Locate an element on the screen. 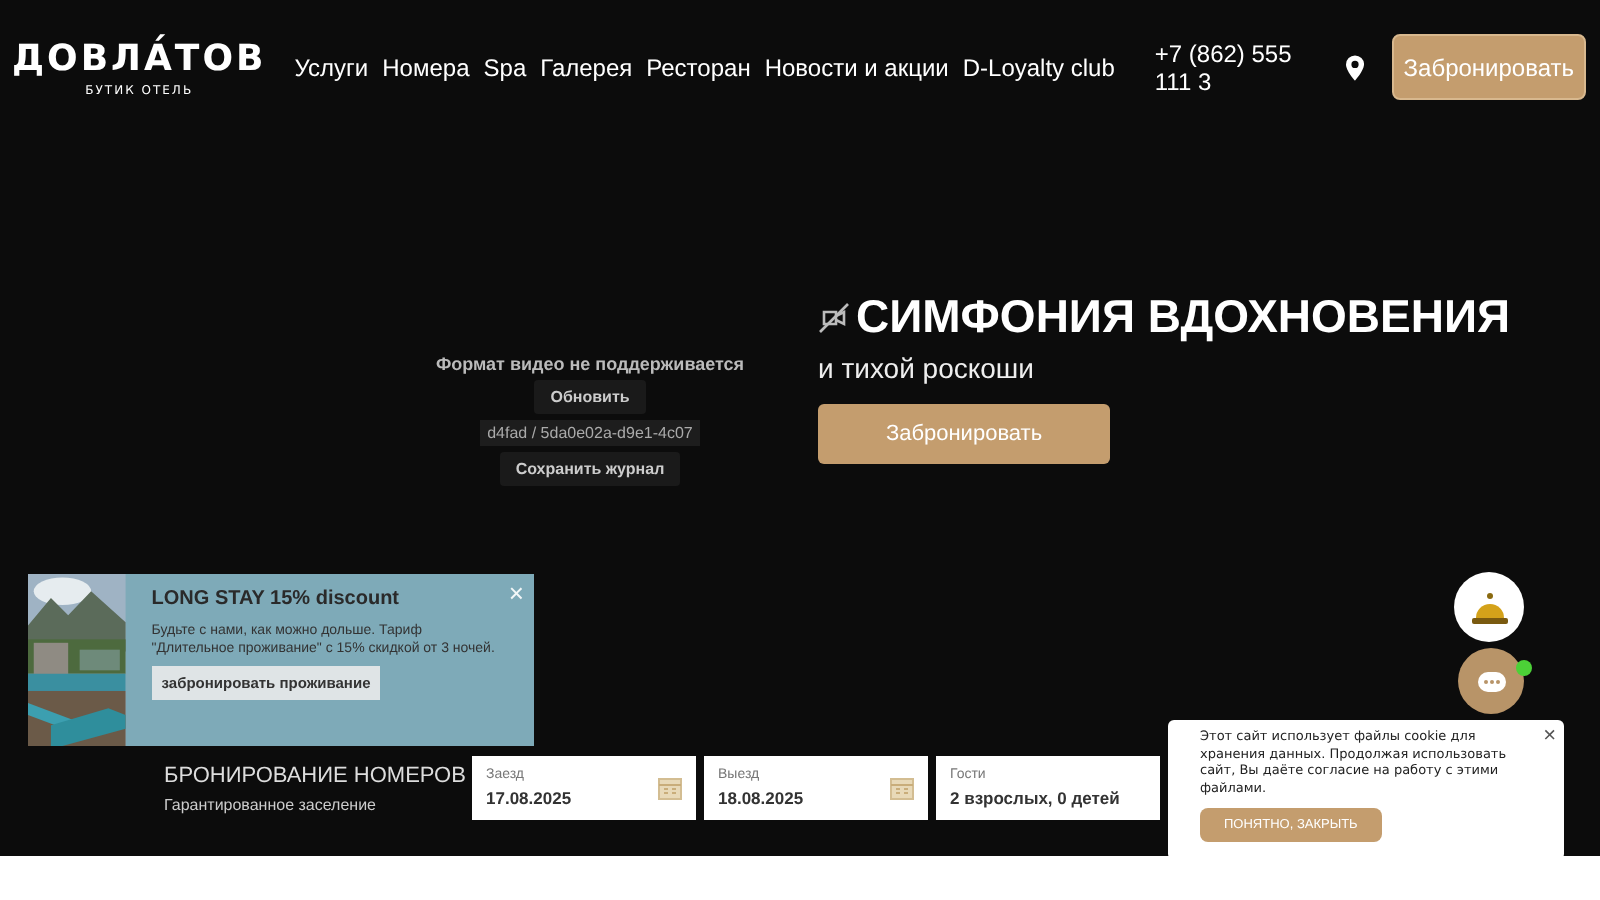 This screenshot has width=1600, height=900. booking-subtitle: Гарантированное заселение is located at coordinates (271, 804).